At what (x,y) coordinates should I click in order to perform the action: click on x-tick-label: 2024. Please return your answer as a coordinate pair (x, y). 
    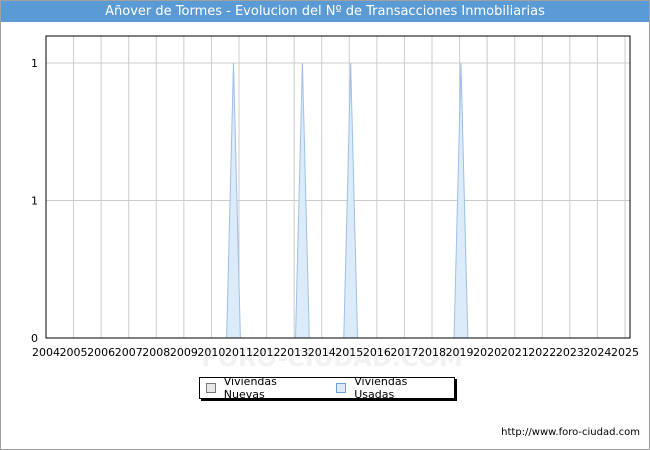
    Looking at the image, I should click on (597, 352).